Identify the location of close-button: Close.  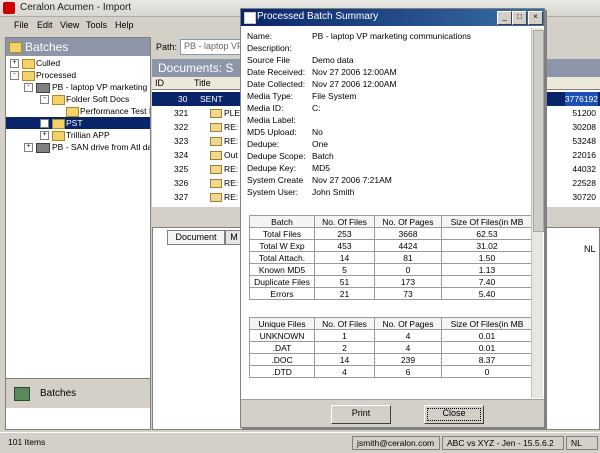
(454, 414).